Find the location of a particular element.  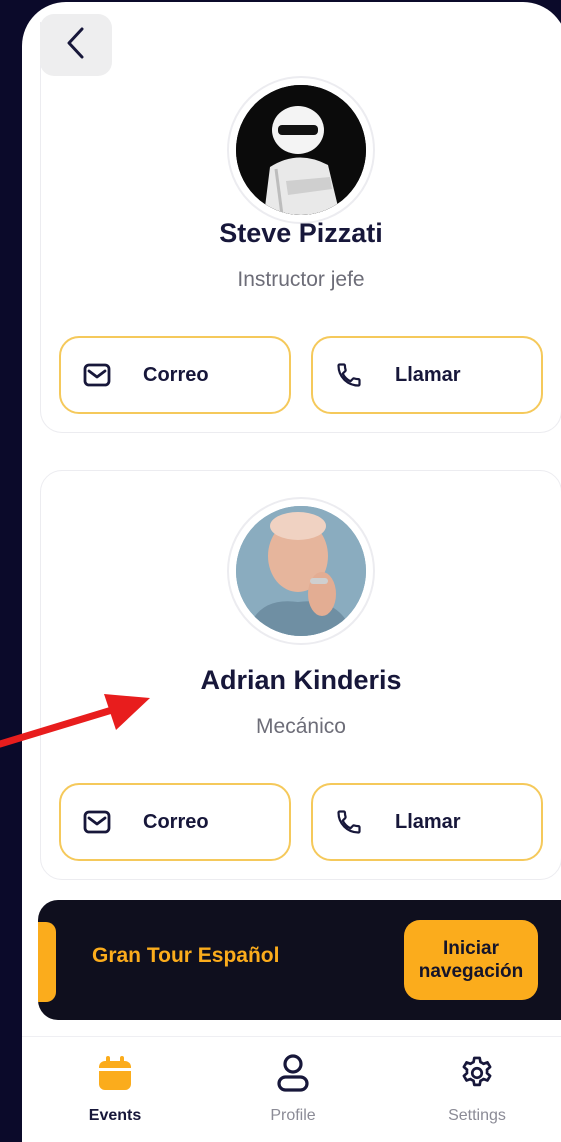

tab-label: Settings is located at coordinates (477, 1115).